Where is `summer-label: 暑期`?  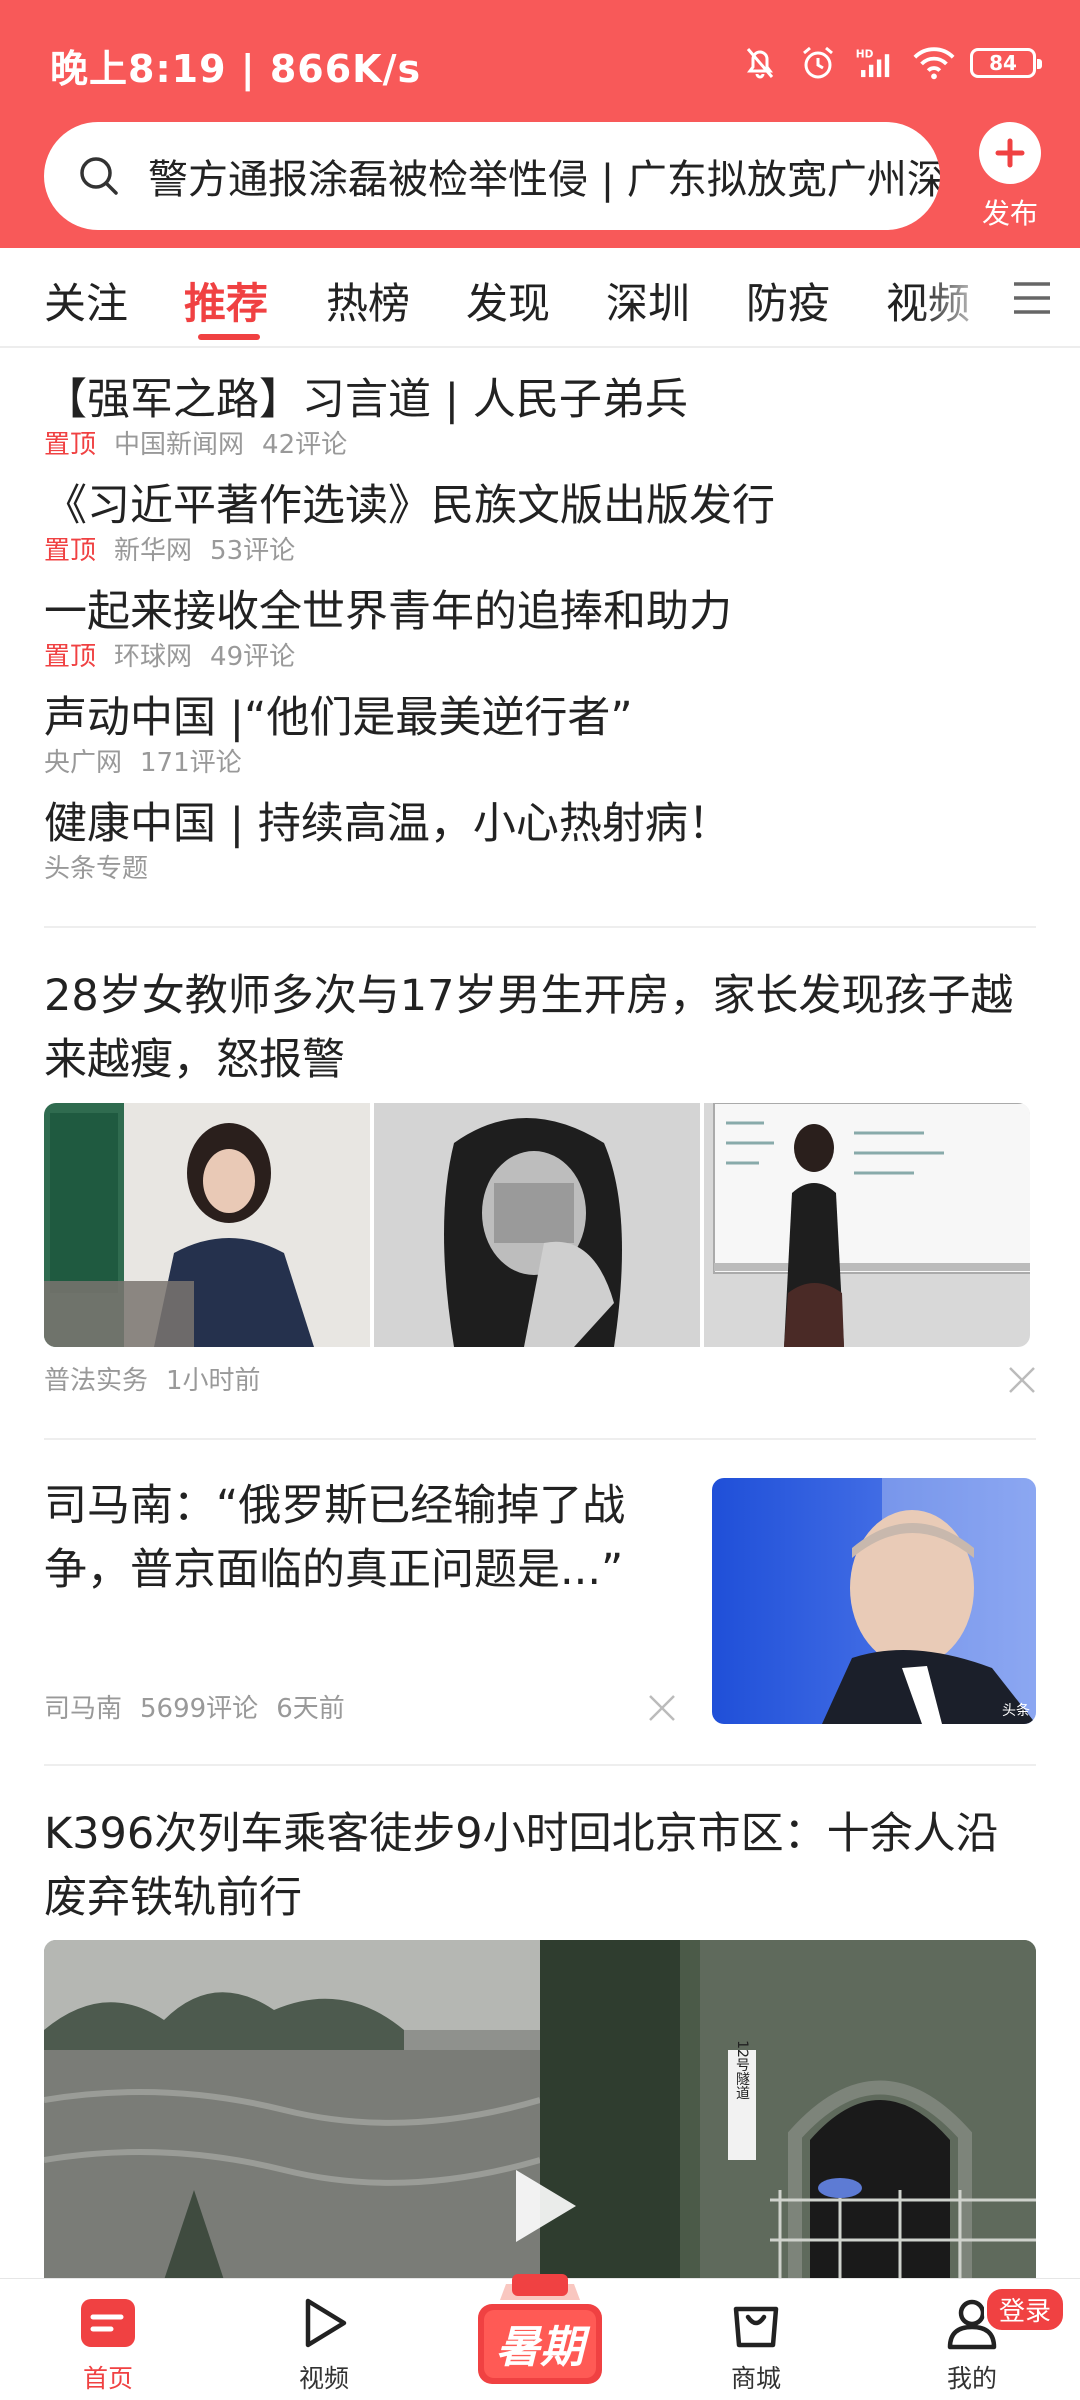
summer-label: 暑期 is located at coordinates (543, 2347).